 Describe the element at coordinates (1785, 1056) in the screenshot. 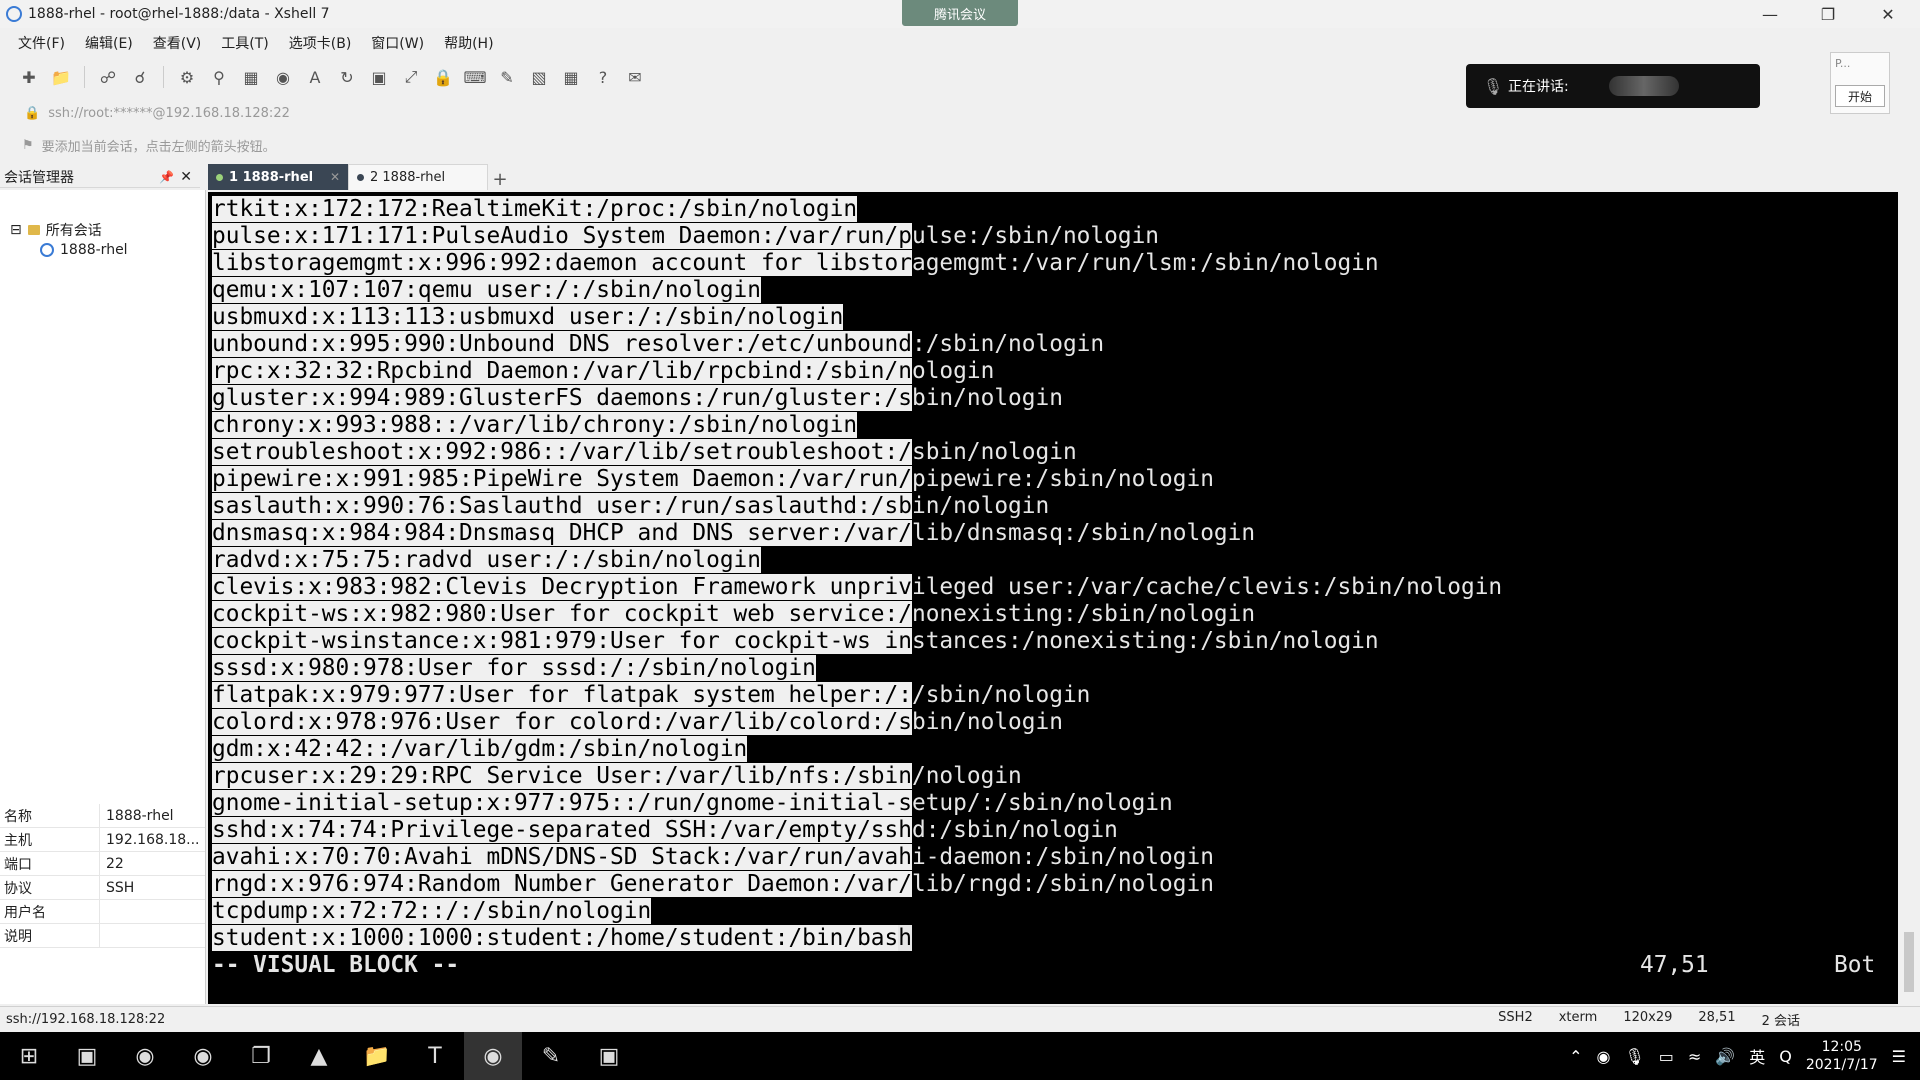

I see `qq-icon: Q` at that location.